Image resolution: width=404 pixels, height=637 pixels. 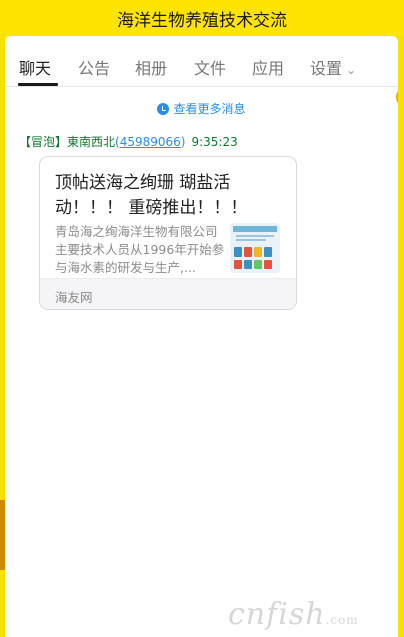 I want to click on more-messages-link: 查看更多消息, so click(x=201, y=108).